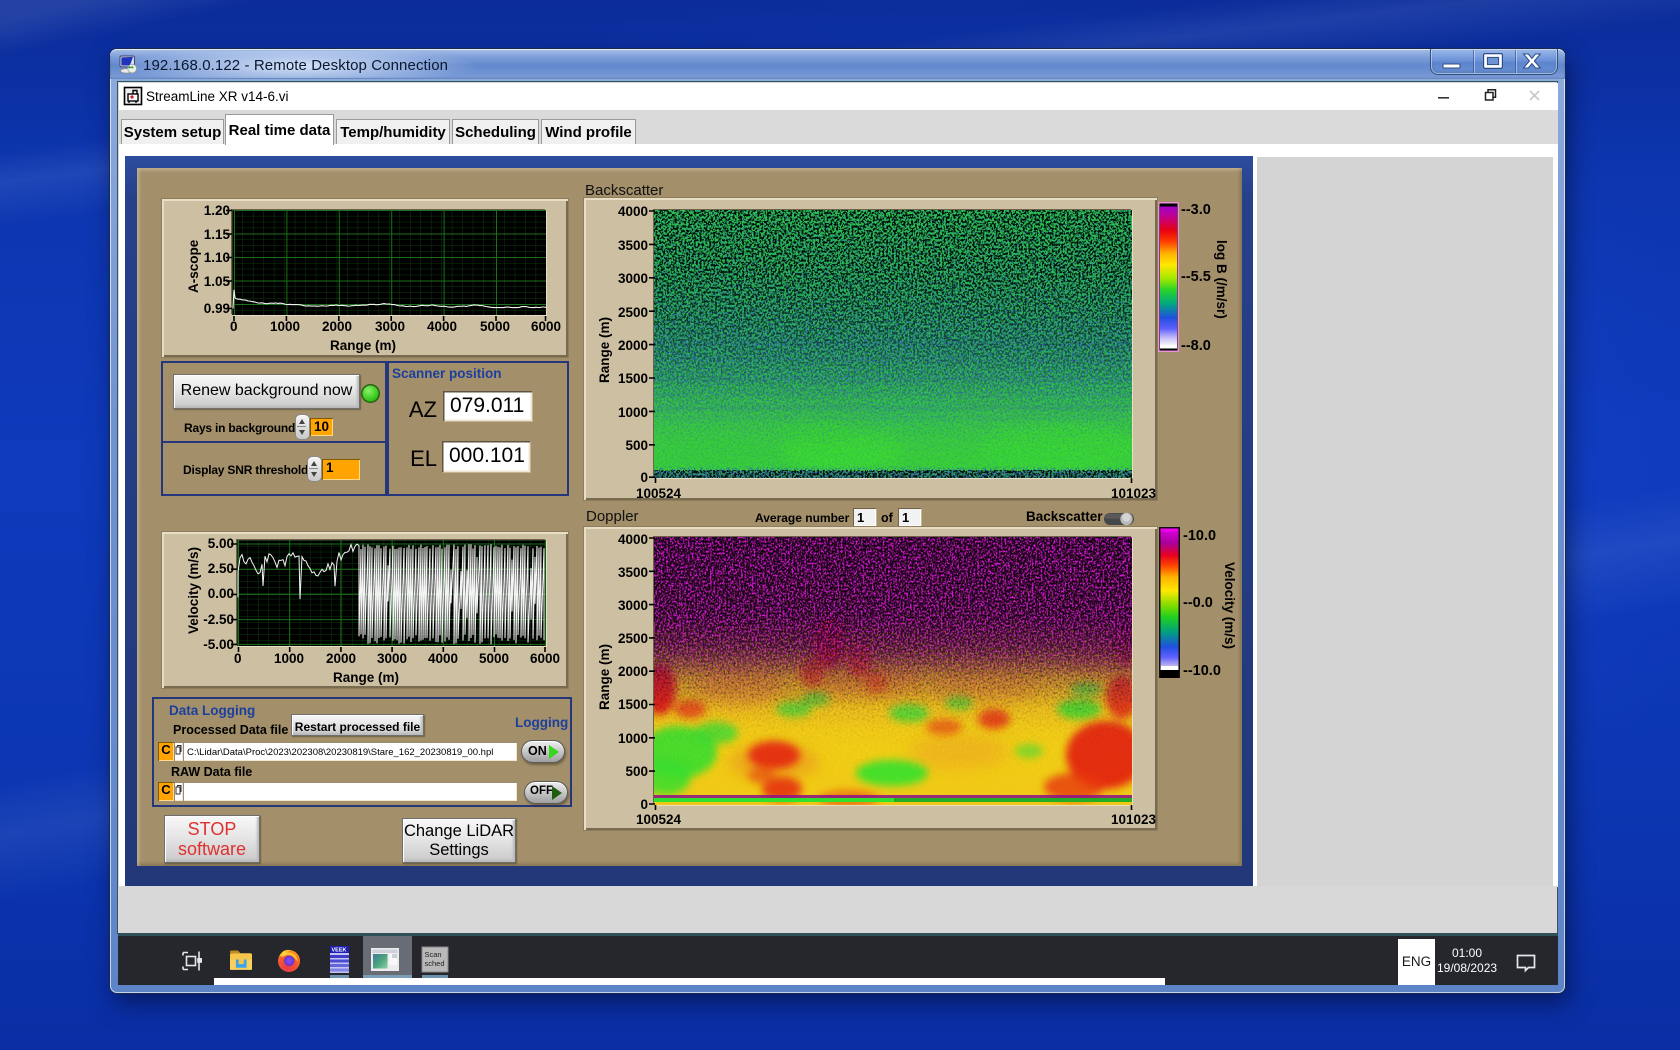  What do you see at coordinates (433, 954) in the screenshot?
I see `svg-text: Scan` at bounding box center [433, 954].